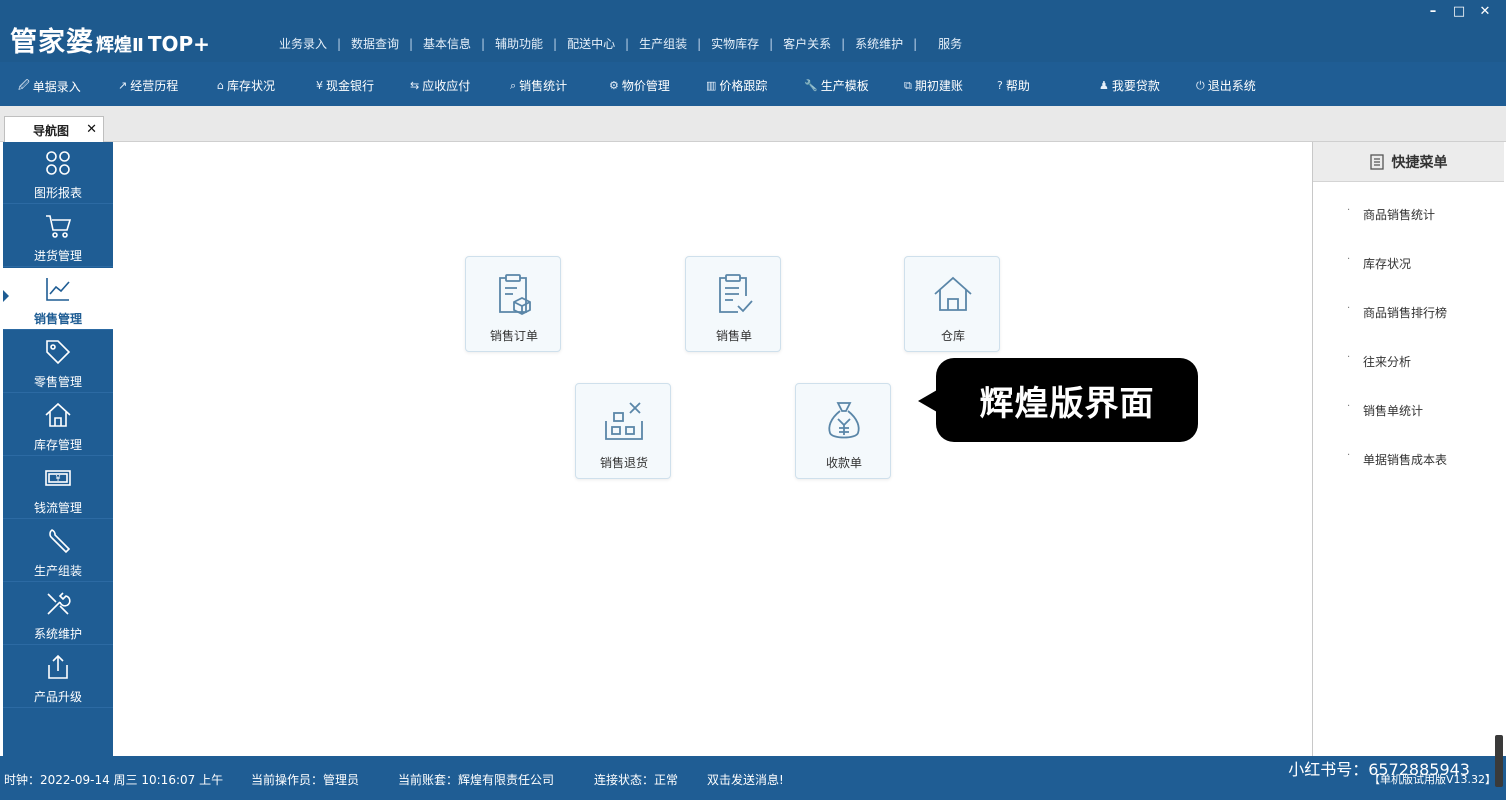 The width and height of the screenshot is (1506, 800). What do you see at coordinates (303, 43) in the screenshot?
I see `menu-item-business-entry: 业务录入` at bounding box center [303, 43].